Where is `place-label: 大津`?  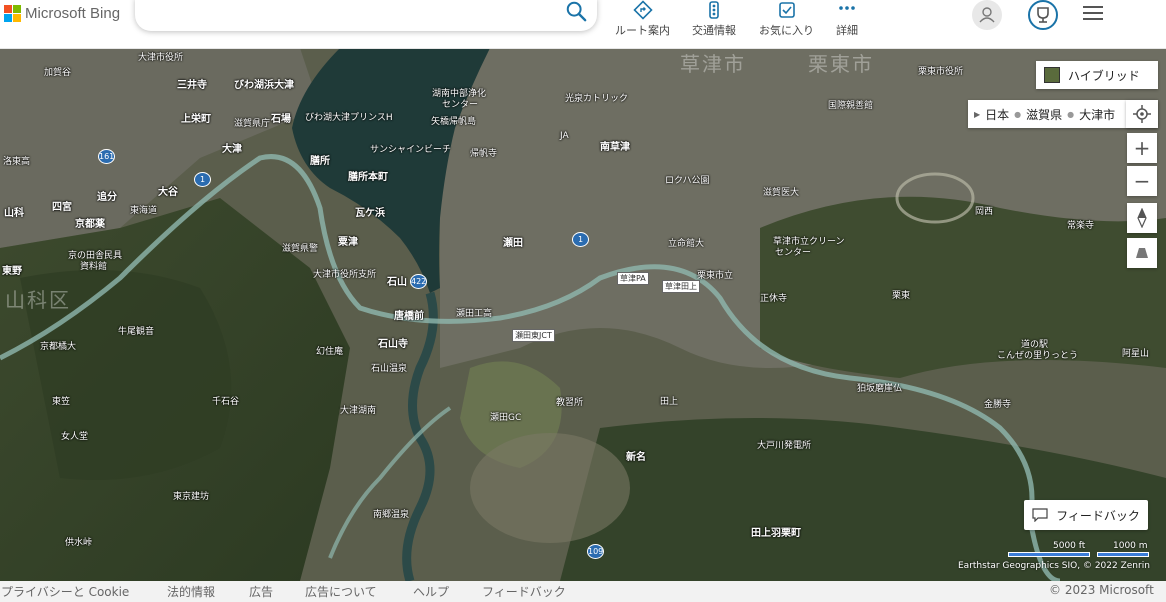
place-label: 大津 is located at coordinates (232, 149).